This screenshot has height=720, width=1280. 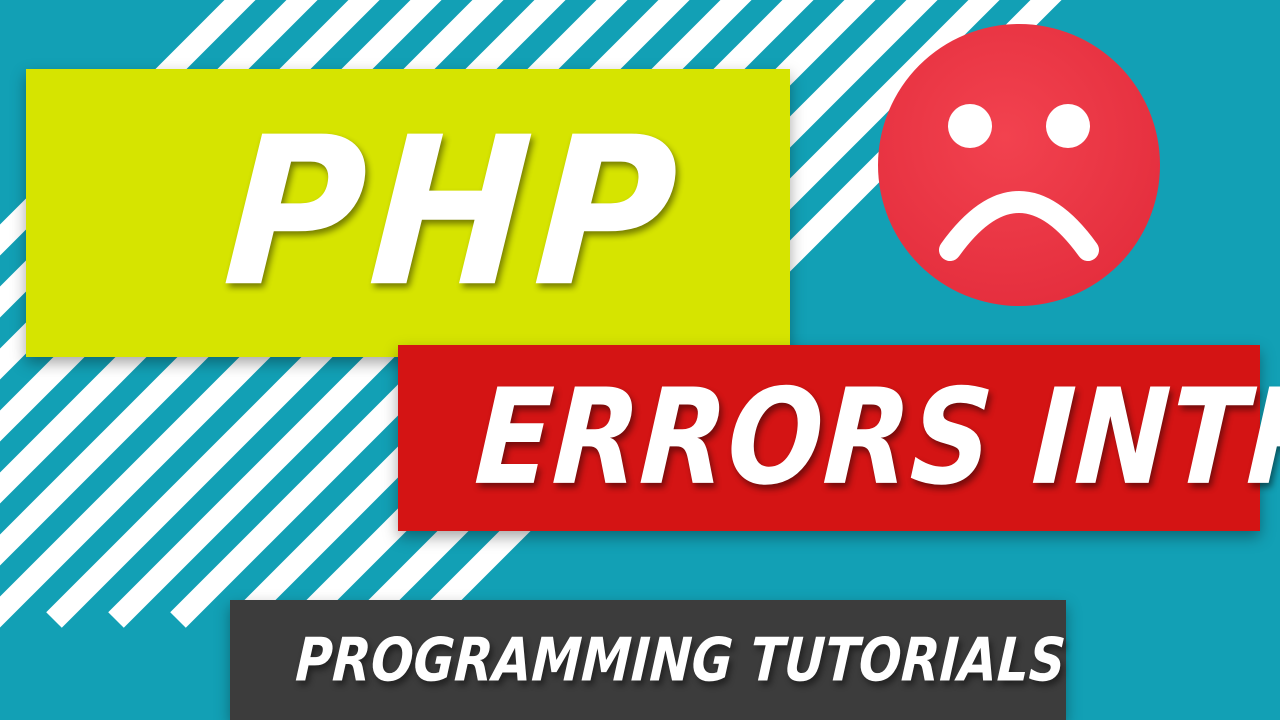 What do you see at coordinates (680, 660) in the screenshot?
I see `programming-tutorials-label: Programming Tutorials` at bounding box center [680, 660].